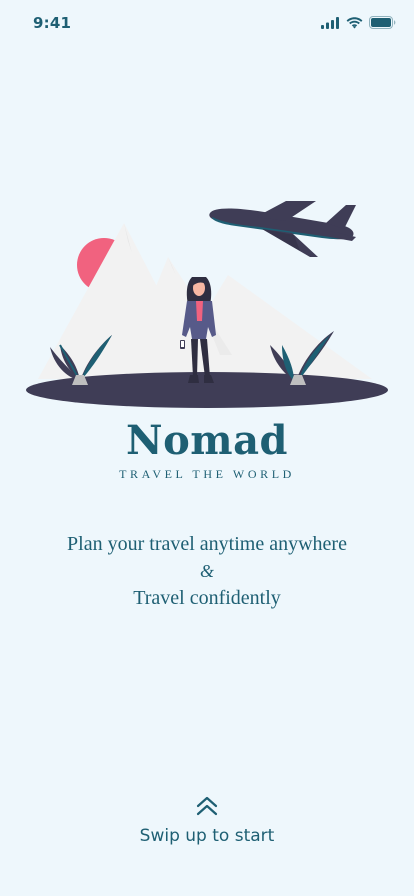  Describe the element at coordinates (207, 836) in the screenshot. I see `swipe-up-label: Swip up to start` at that location.